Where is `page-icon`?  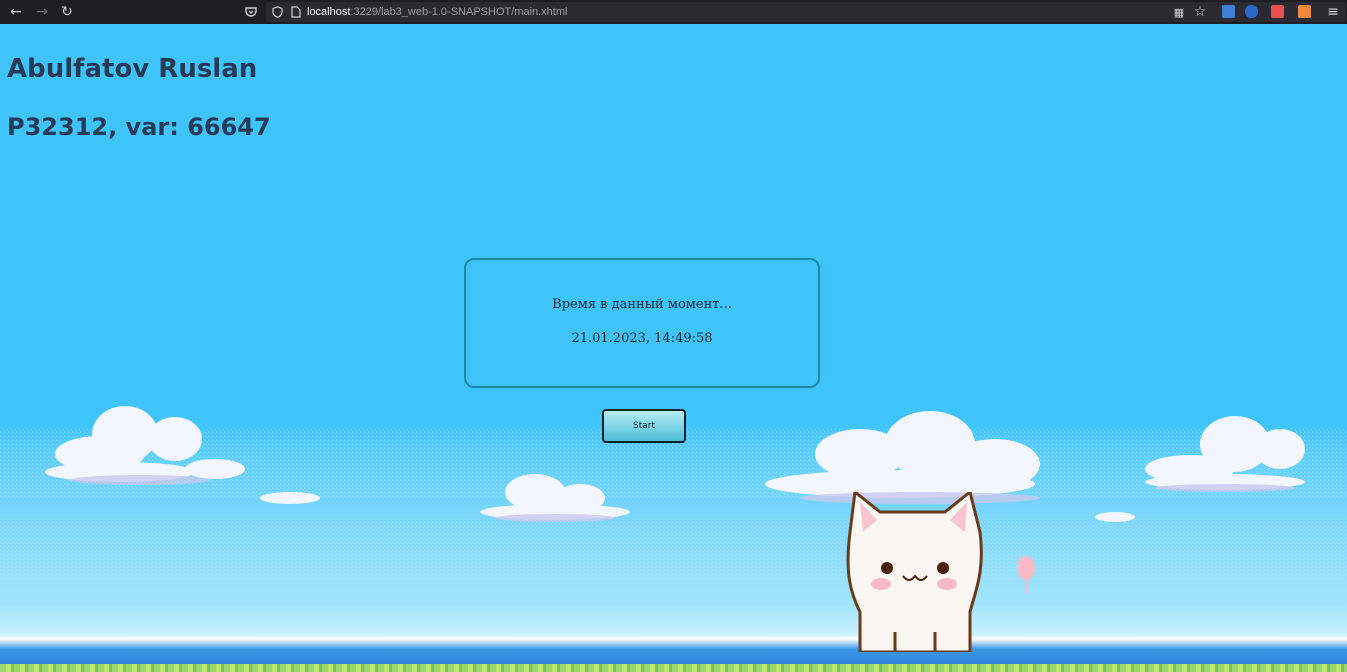
page-icon is located at coordinates (296, 12).